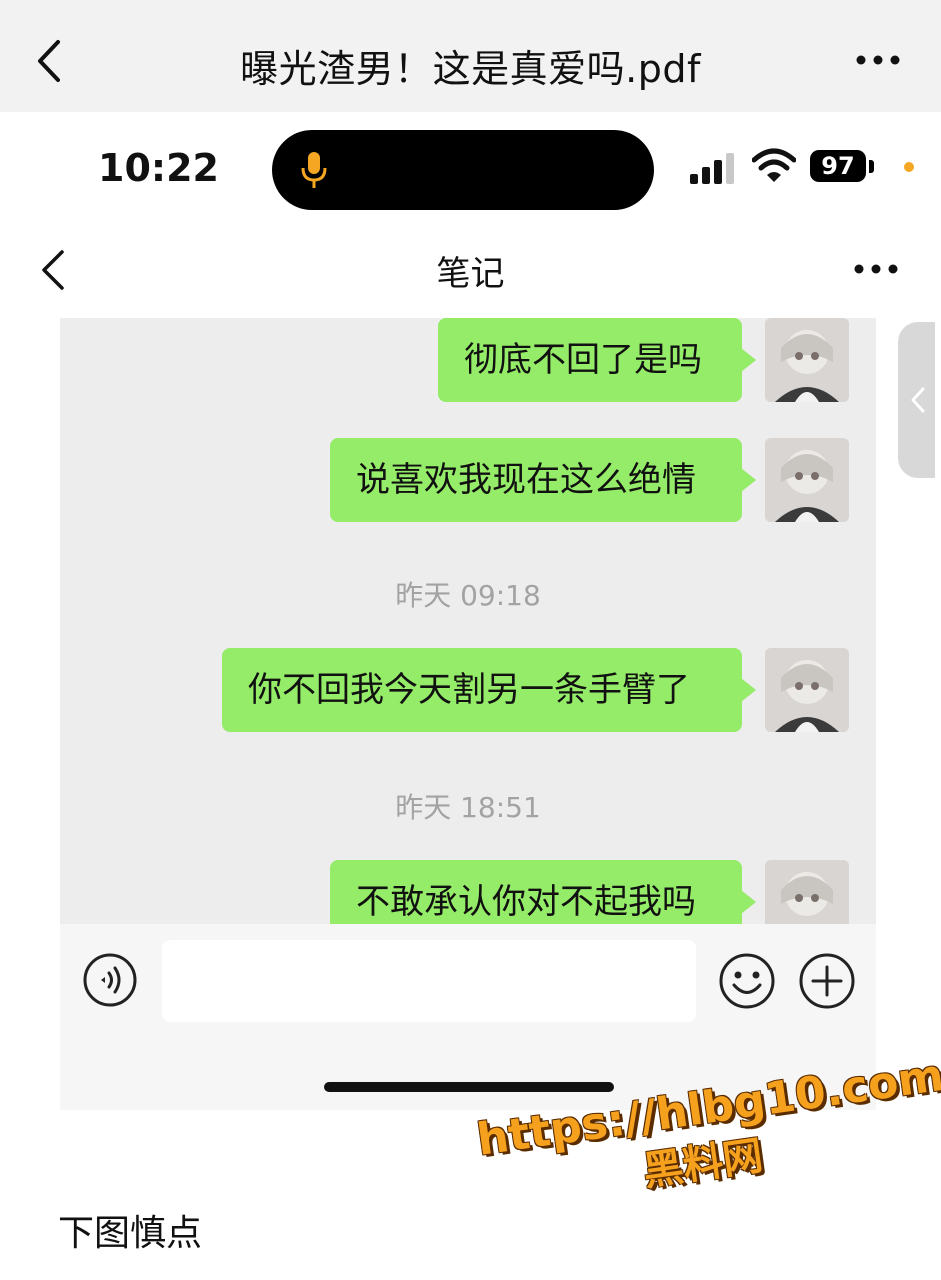  What do you see at coordinates (463, 170) in the screenshot?
I see `dynamic-island` at bounding box center [463, 170].